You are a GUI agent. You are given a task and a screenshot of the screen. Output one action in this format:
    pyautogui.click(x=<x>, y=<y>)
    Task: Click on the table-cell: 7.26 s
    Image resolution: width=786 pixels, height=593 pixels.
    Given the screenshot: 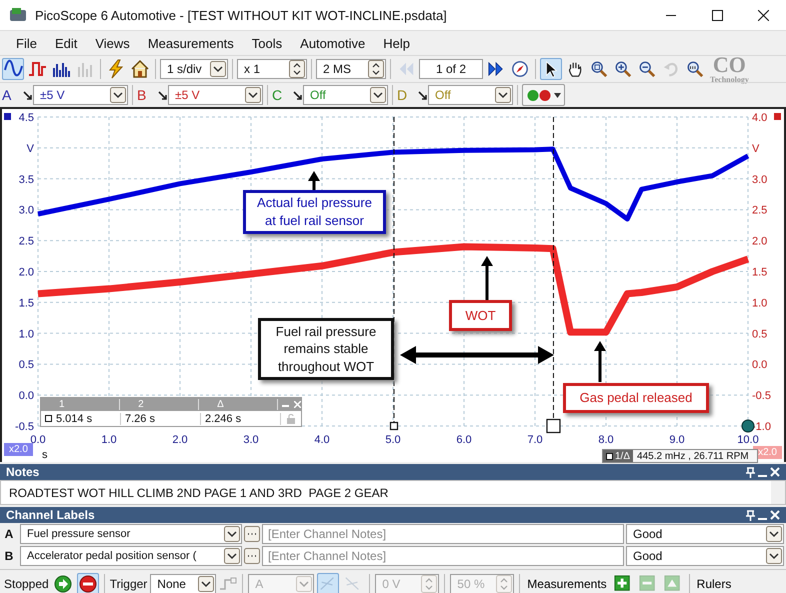 What is the action you would take?
    pyautogui.click(x=140, y=418)
    